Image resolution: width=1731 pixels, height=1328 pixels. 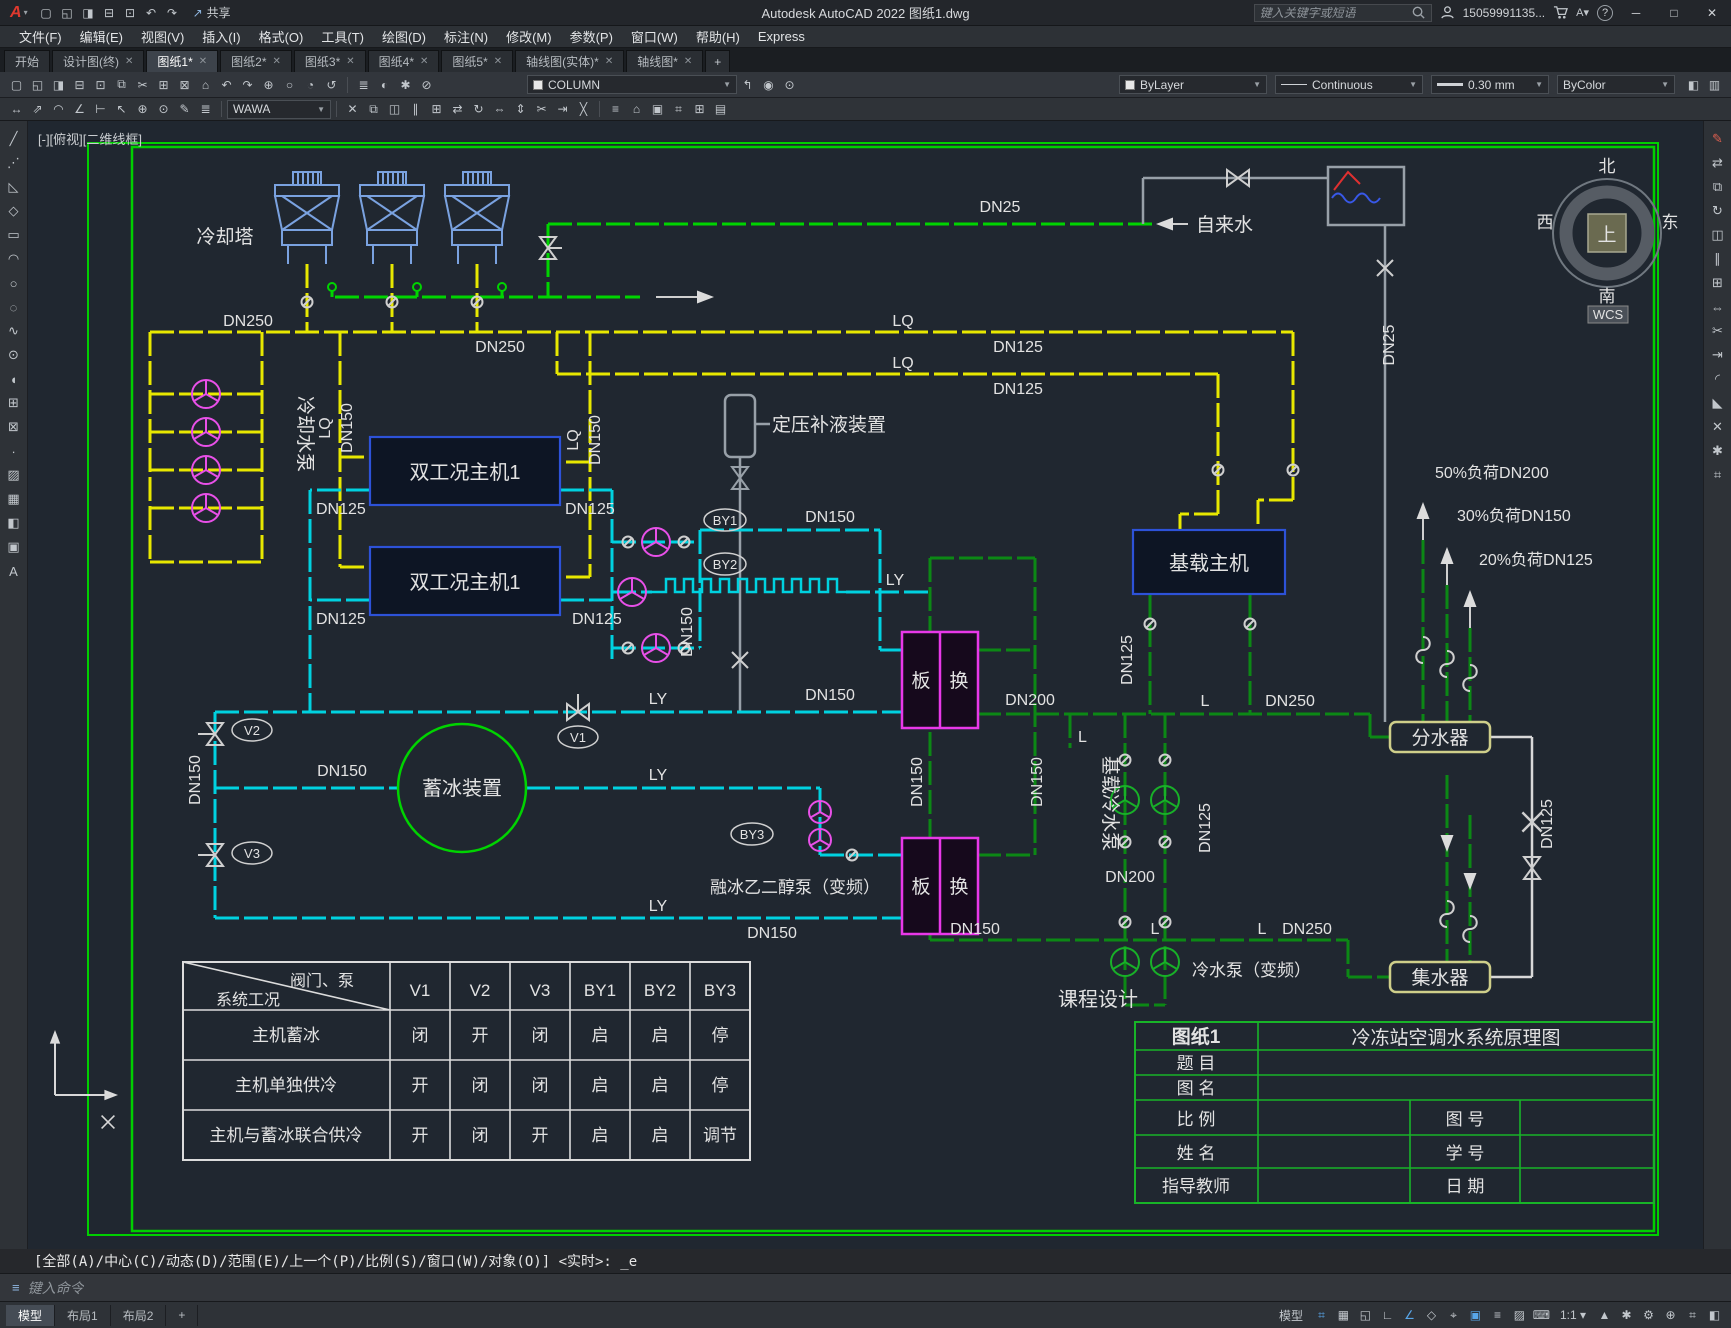 What do you see at coordinates (789, 85) in the screenshot?
I see `layer-isolate-icon: ⊙` at bounding box center [789, 85].